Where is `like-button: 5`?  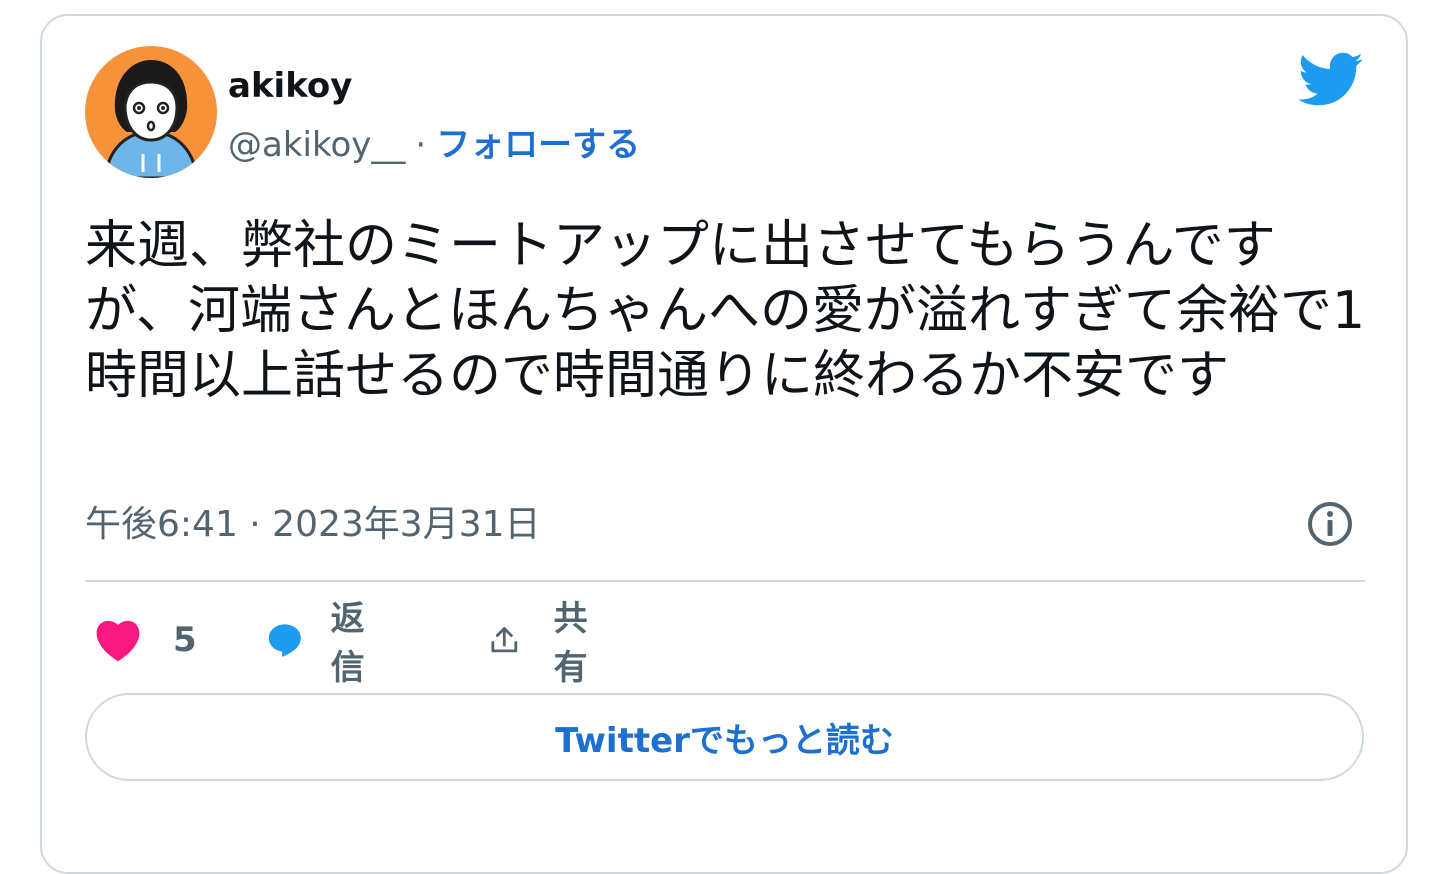 like-button: 5 is located at coordinates (145, 640).